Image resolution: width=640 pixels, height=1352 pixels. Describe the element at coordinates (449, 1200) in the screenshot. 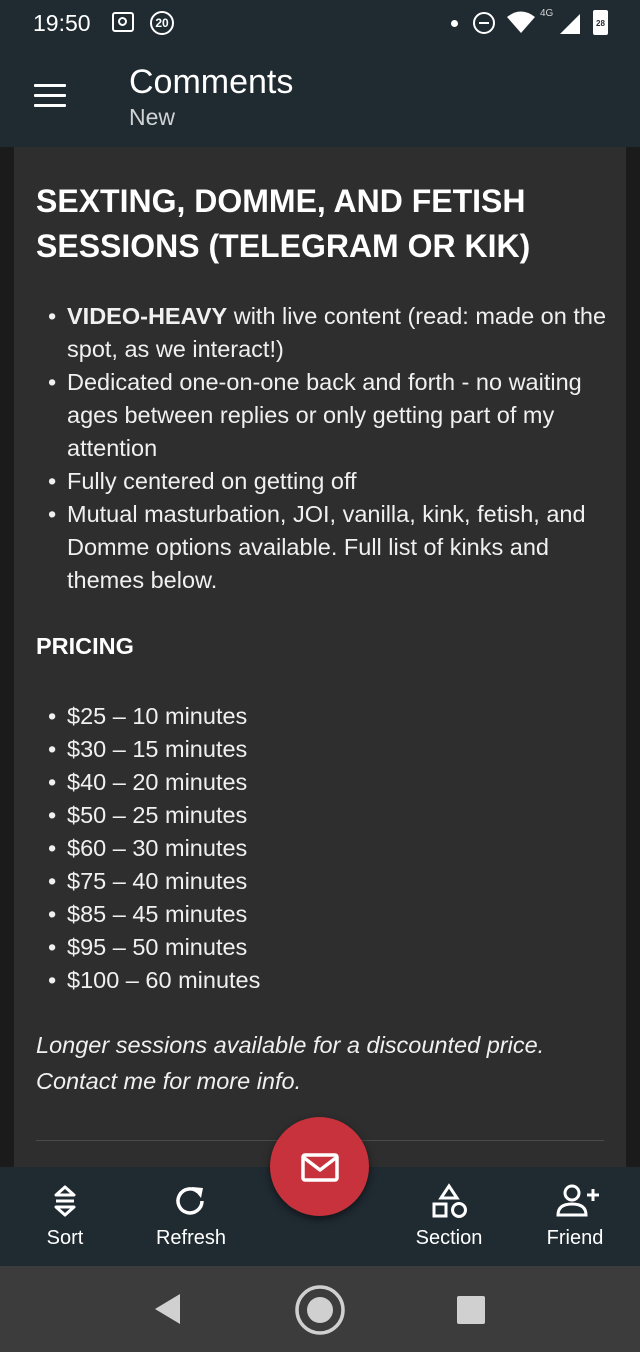

I see `section-shapes-icon` at that location.